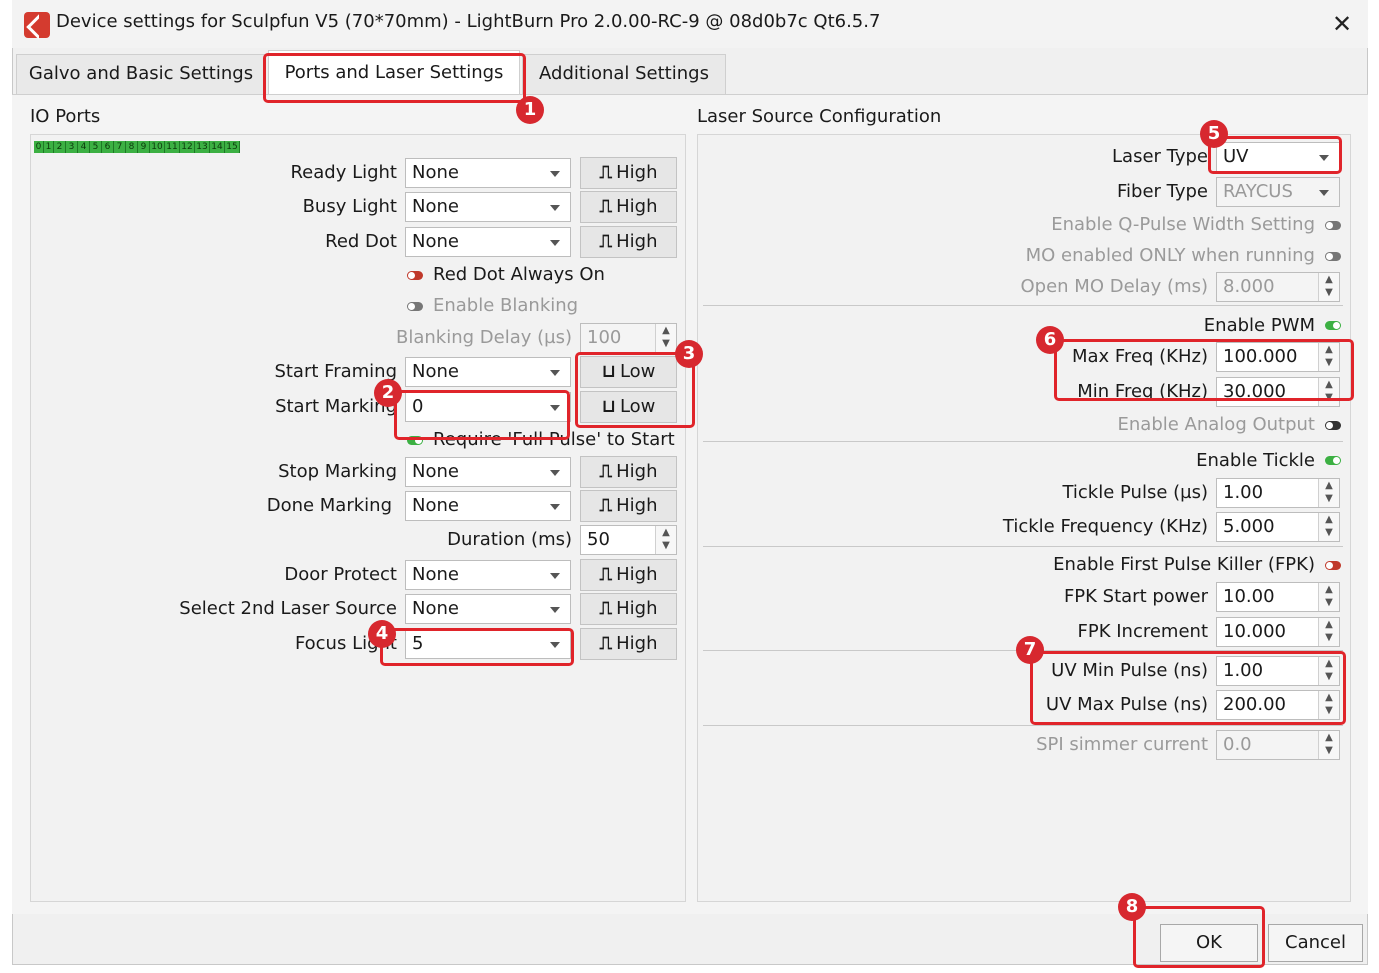  What do you see at coordinates (1160, 156) in the screenshot?
I see `laser-type-label: Laser Type` at bounding box center [1160, 156].